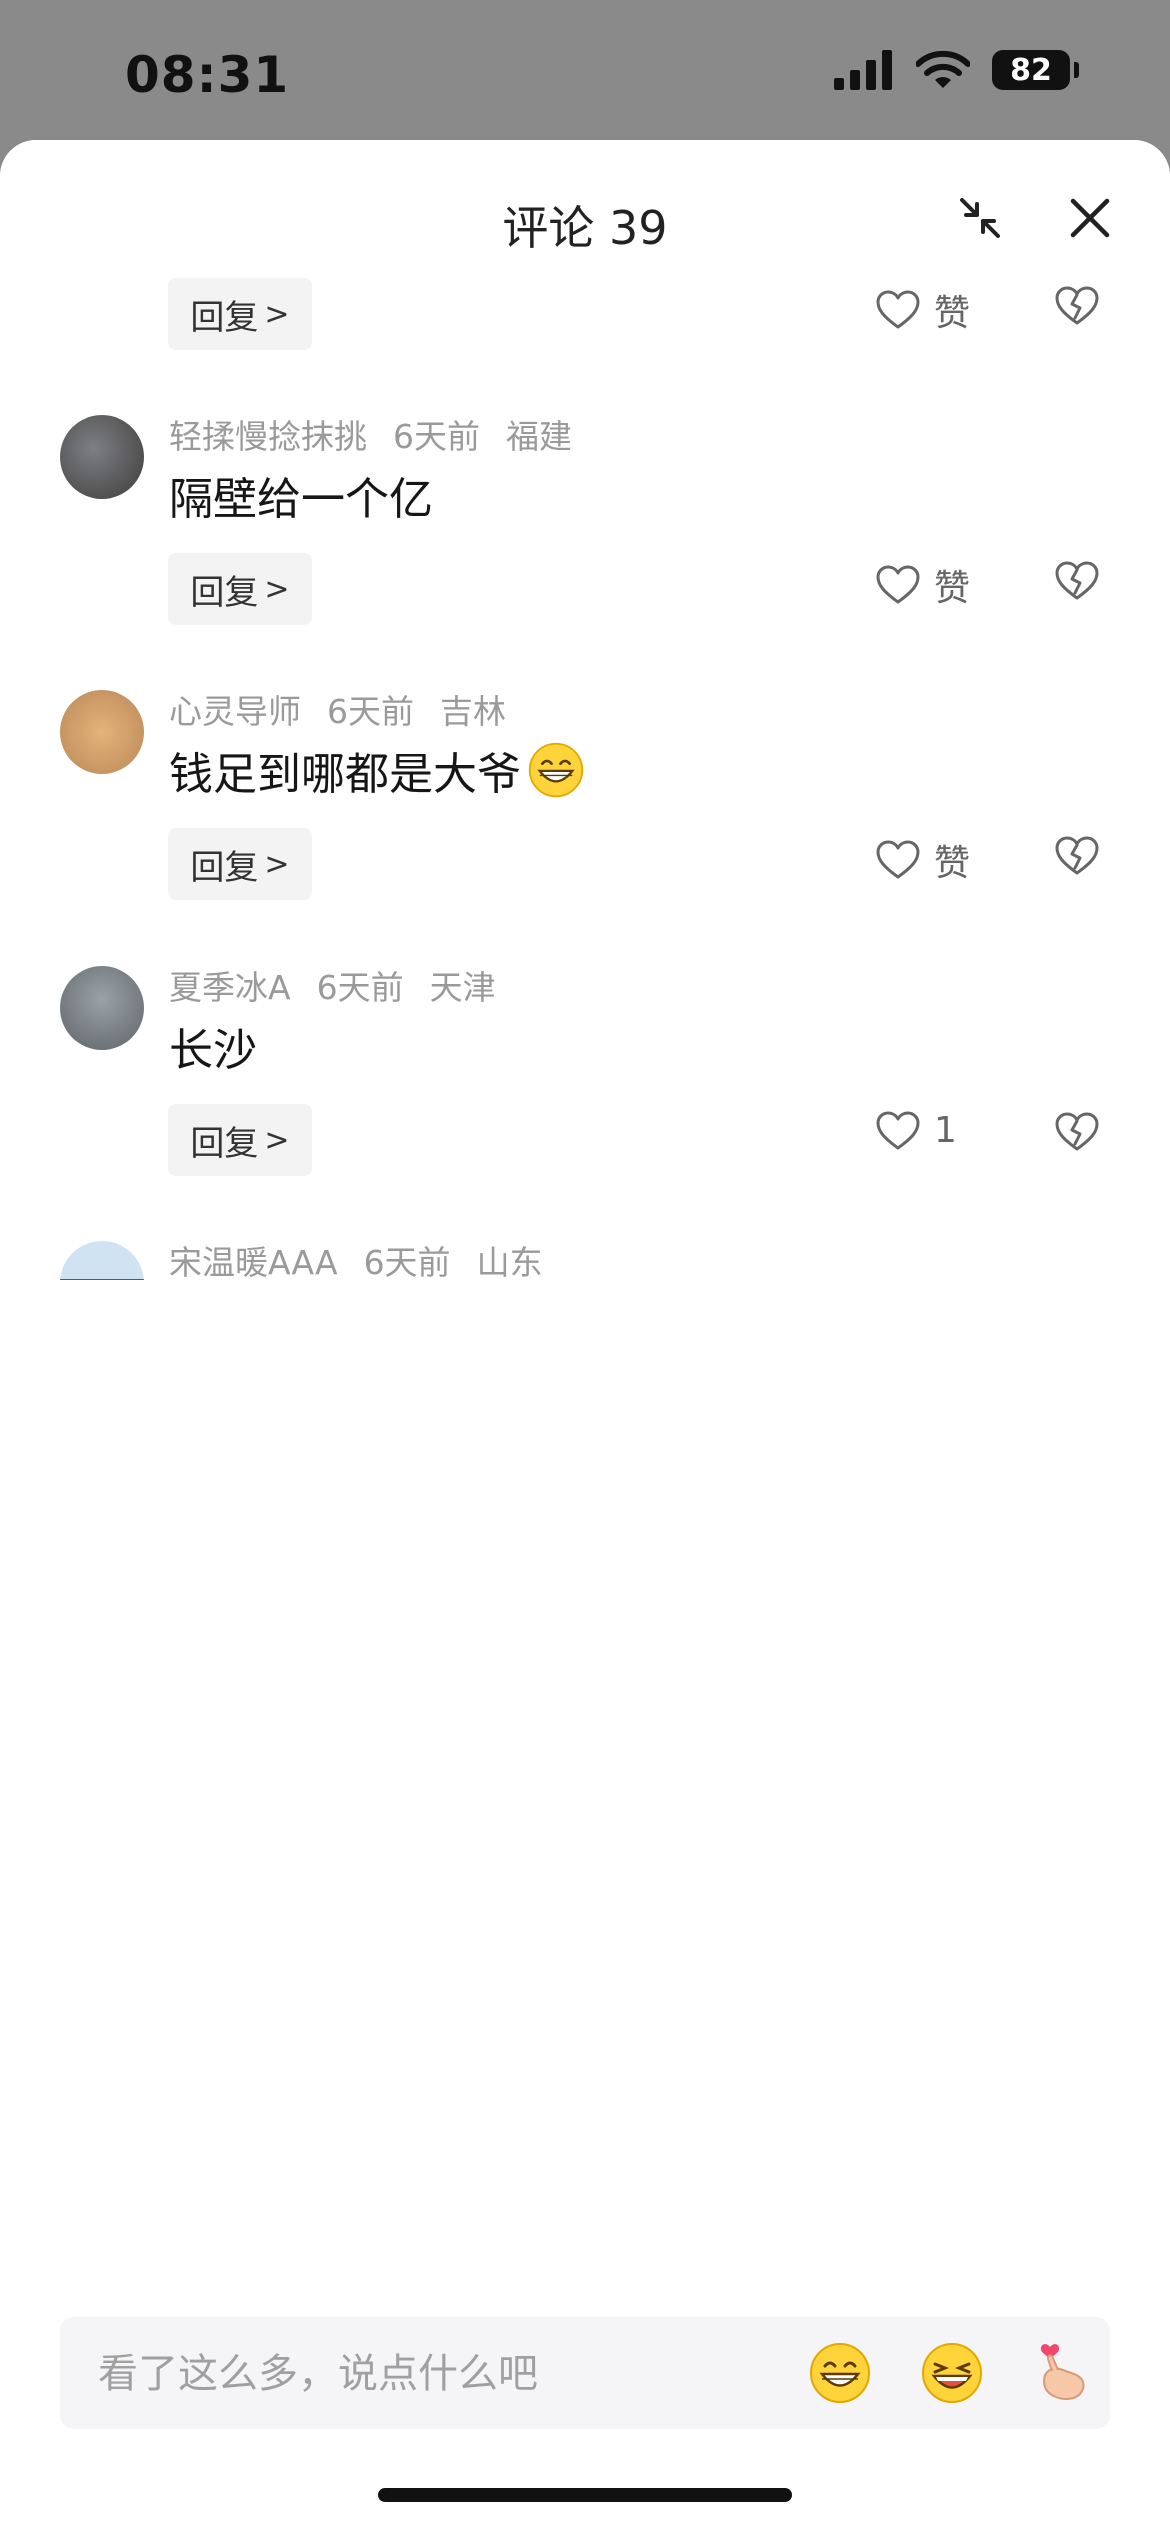 The image size is (1170, 2532). Describe the element at coordinates (268, 436) in the screenshot. I see `comment-username: 轻揉慢捻抹挑` at that location.